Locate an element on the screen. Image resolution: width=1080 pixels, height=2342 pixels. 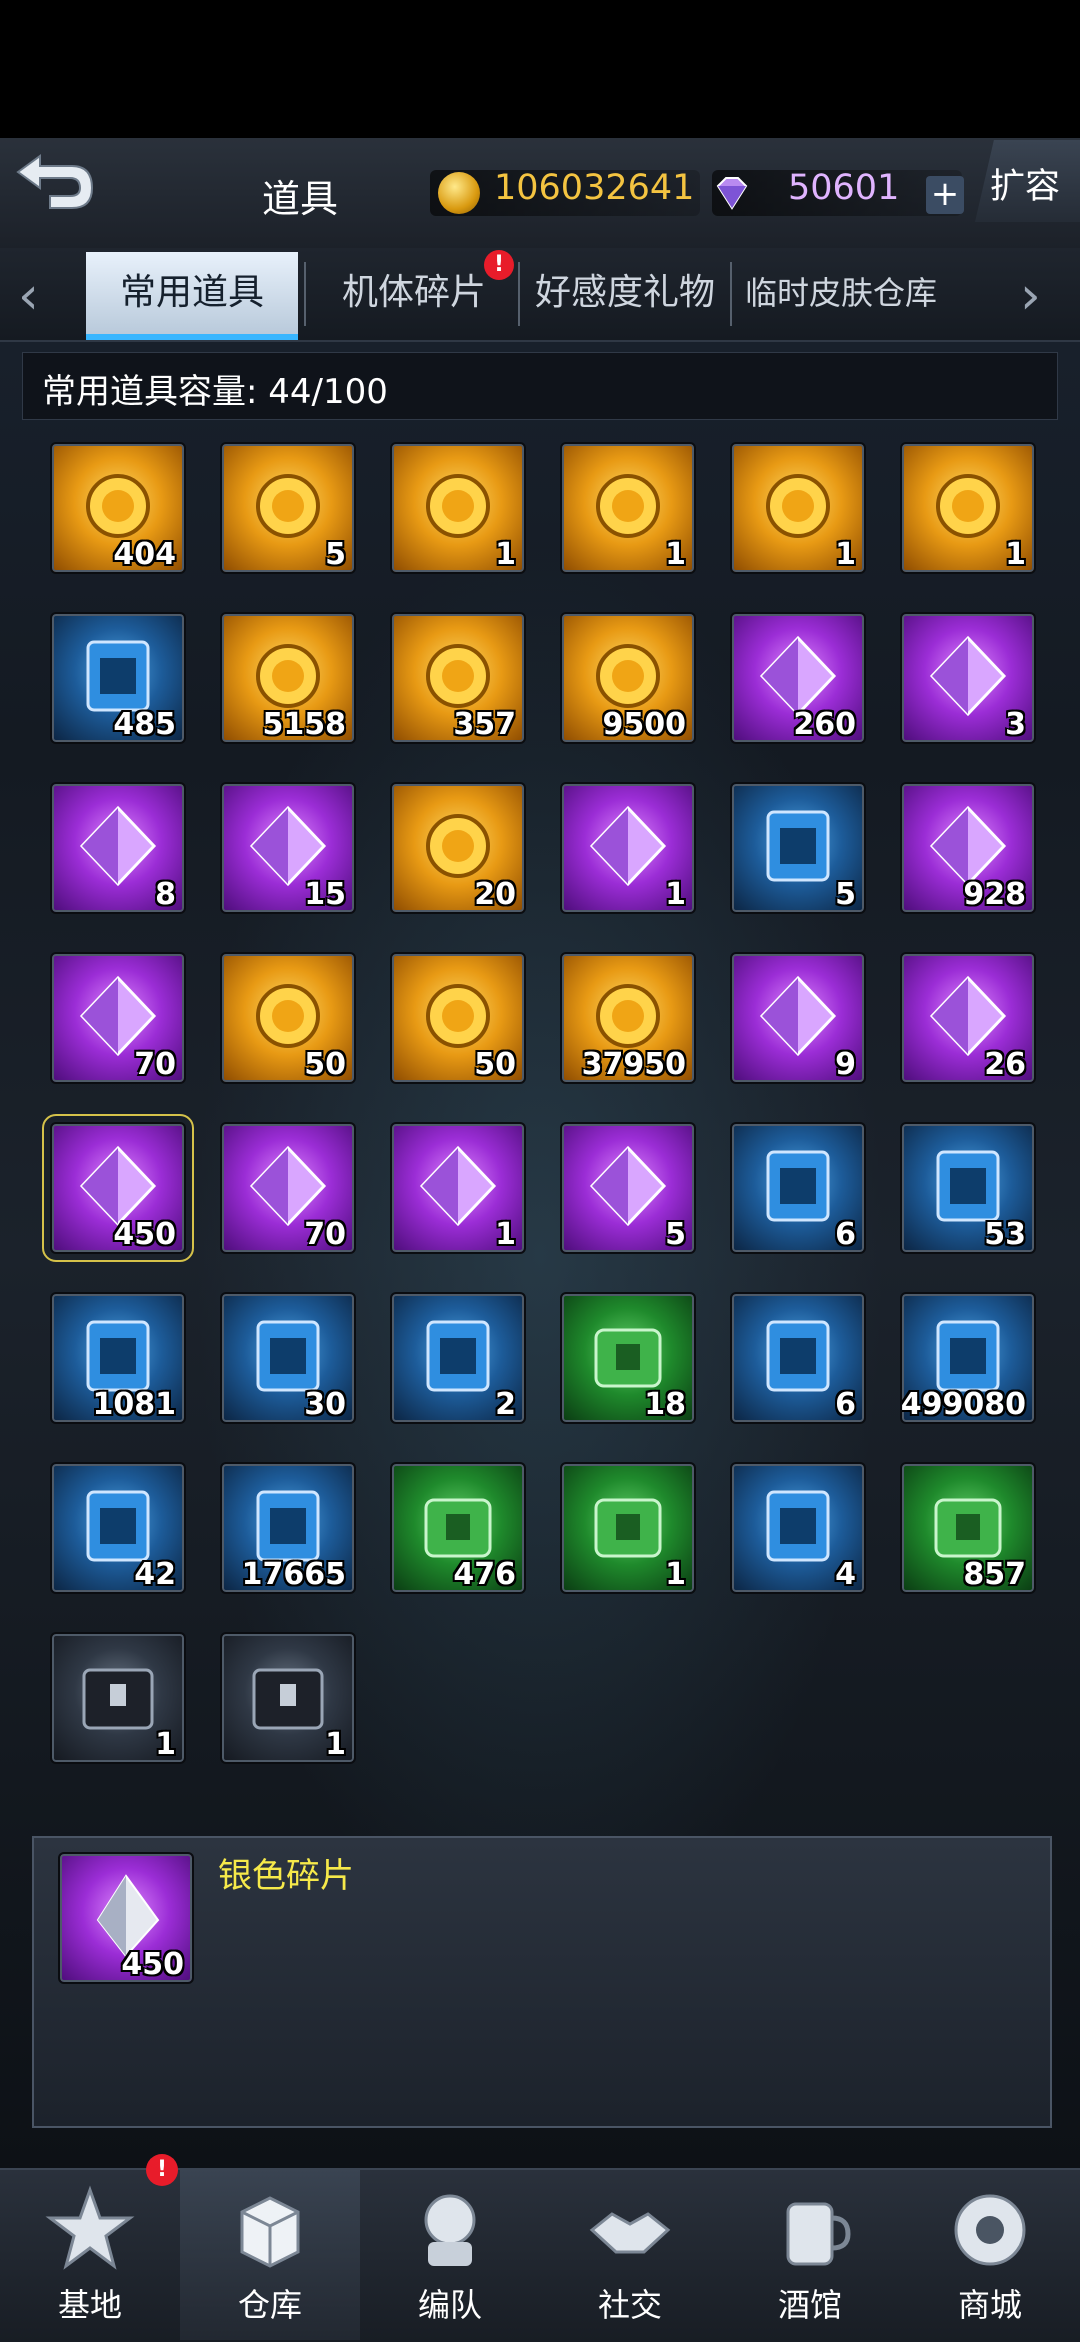
nav-label: 编队 is located at coordinates (449, 2305).